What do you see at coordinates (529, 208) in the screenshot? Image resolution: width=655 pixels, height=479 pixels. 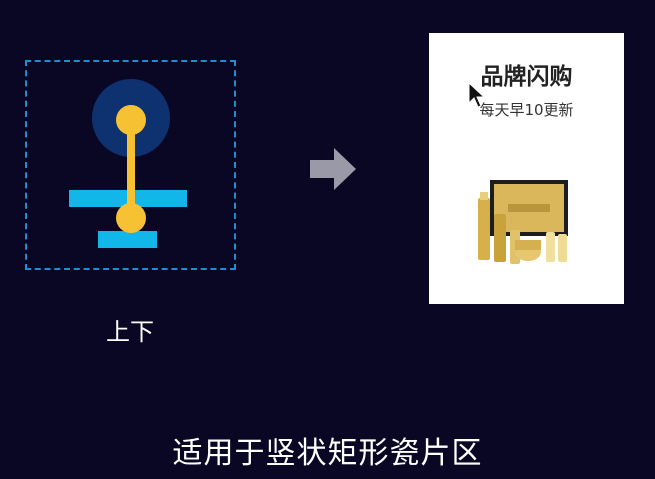 I see `product-box-label` at bounding box center [529, 208].